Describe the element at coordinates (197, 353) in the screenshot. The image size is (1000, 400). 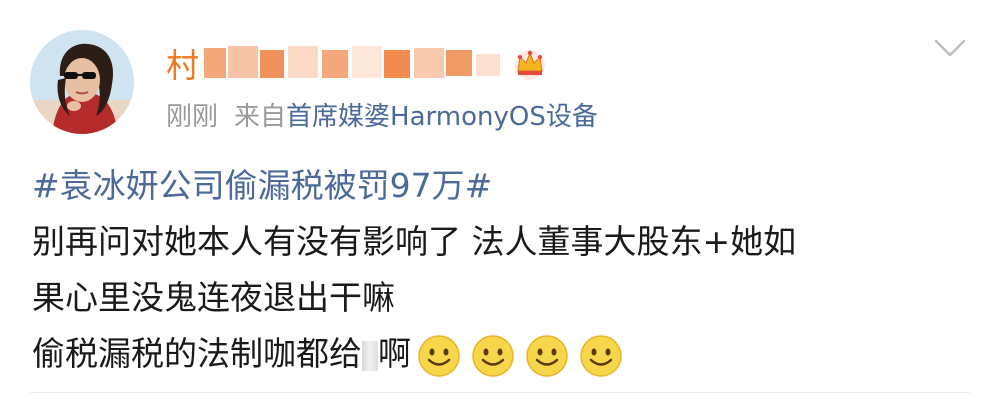
I see `post-text-line-3-part-1: 偷税漏税的法制咖都给` at that location.